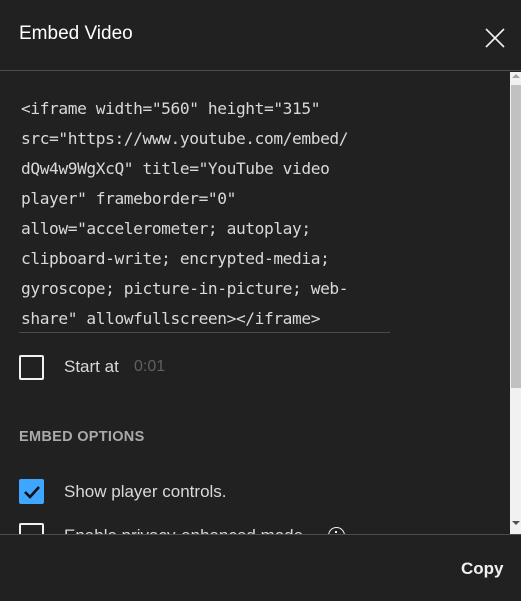  I want to click on vertical-scrollbar, so click(515, 303).